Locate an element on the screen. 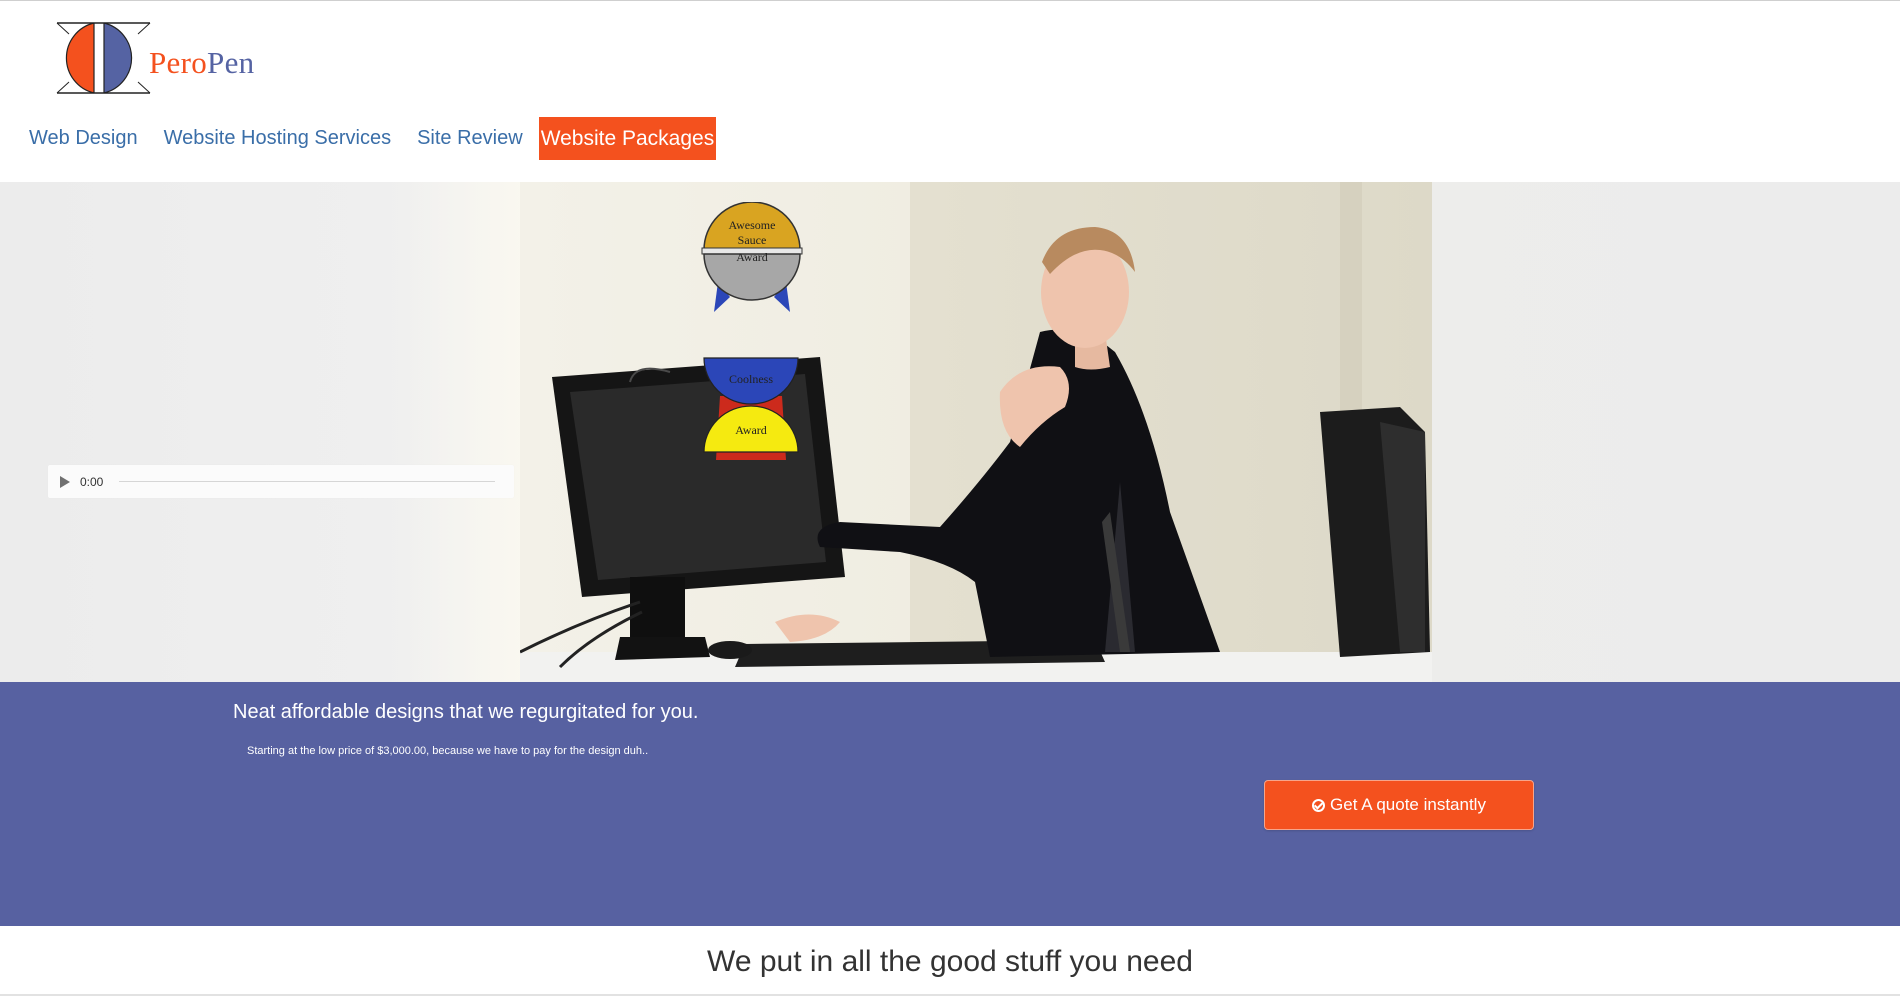 This screenshot has width=1900, height=997. get-quote-button: Get A quote instantly is located at coordinates (1399, 805).